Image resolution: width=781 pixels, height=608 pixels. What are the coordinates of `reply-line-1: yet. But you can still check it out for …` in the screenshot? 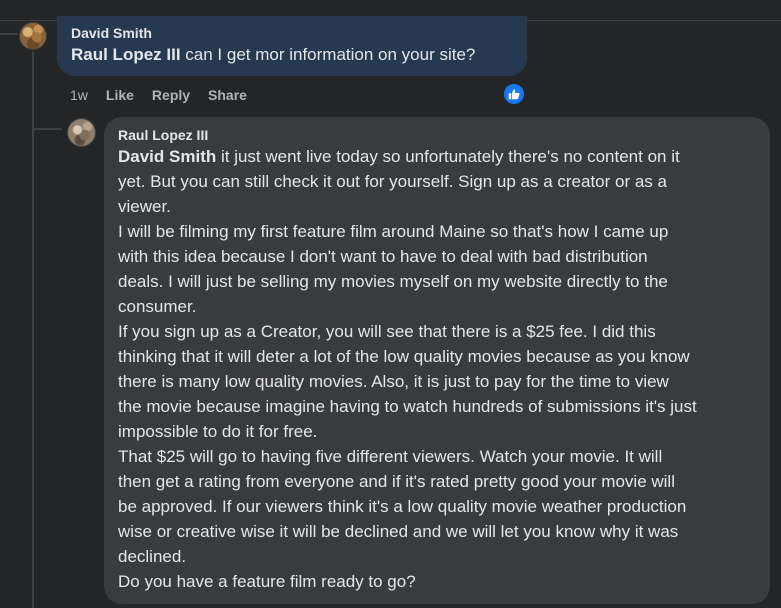 It's located at (392, 181).